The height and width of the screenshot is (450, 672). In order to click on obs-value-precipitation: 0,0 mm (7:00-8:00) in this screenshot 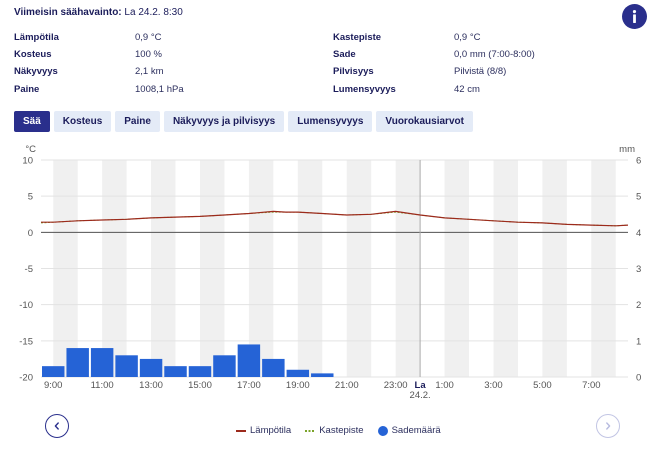, I will do `click(494, 54)`.